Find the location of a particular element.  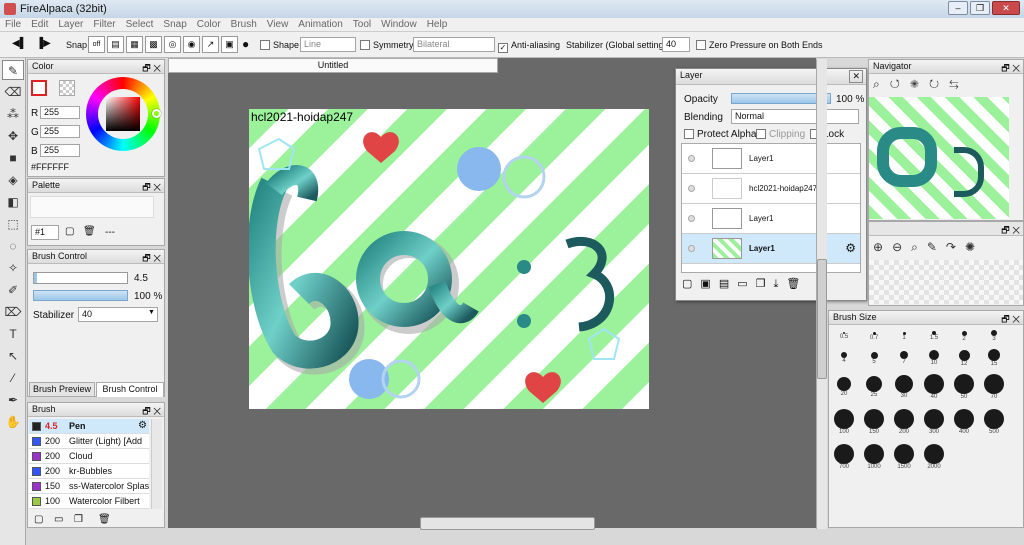

r-field: 255 is located at coordinates (60, 112).